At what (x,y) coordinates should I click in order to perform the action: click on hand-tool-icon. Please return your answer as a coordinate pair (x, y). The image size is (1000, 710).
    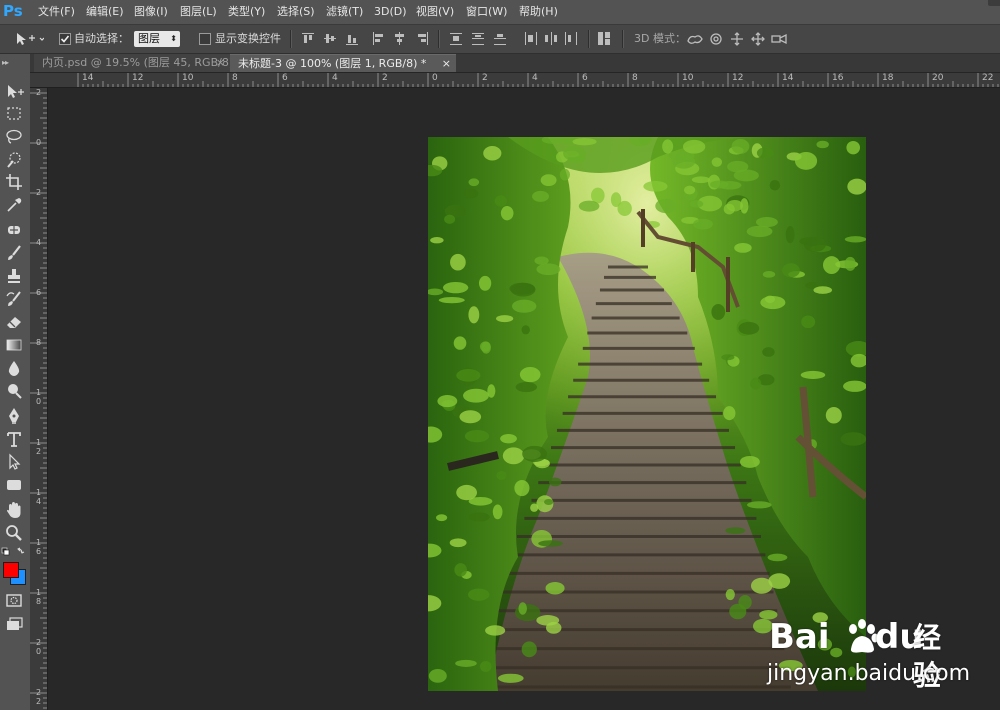
    Looking at the image, I should click on (14, 510).